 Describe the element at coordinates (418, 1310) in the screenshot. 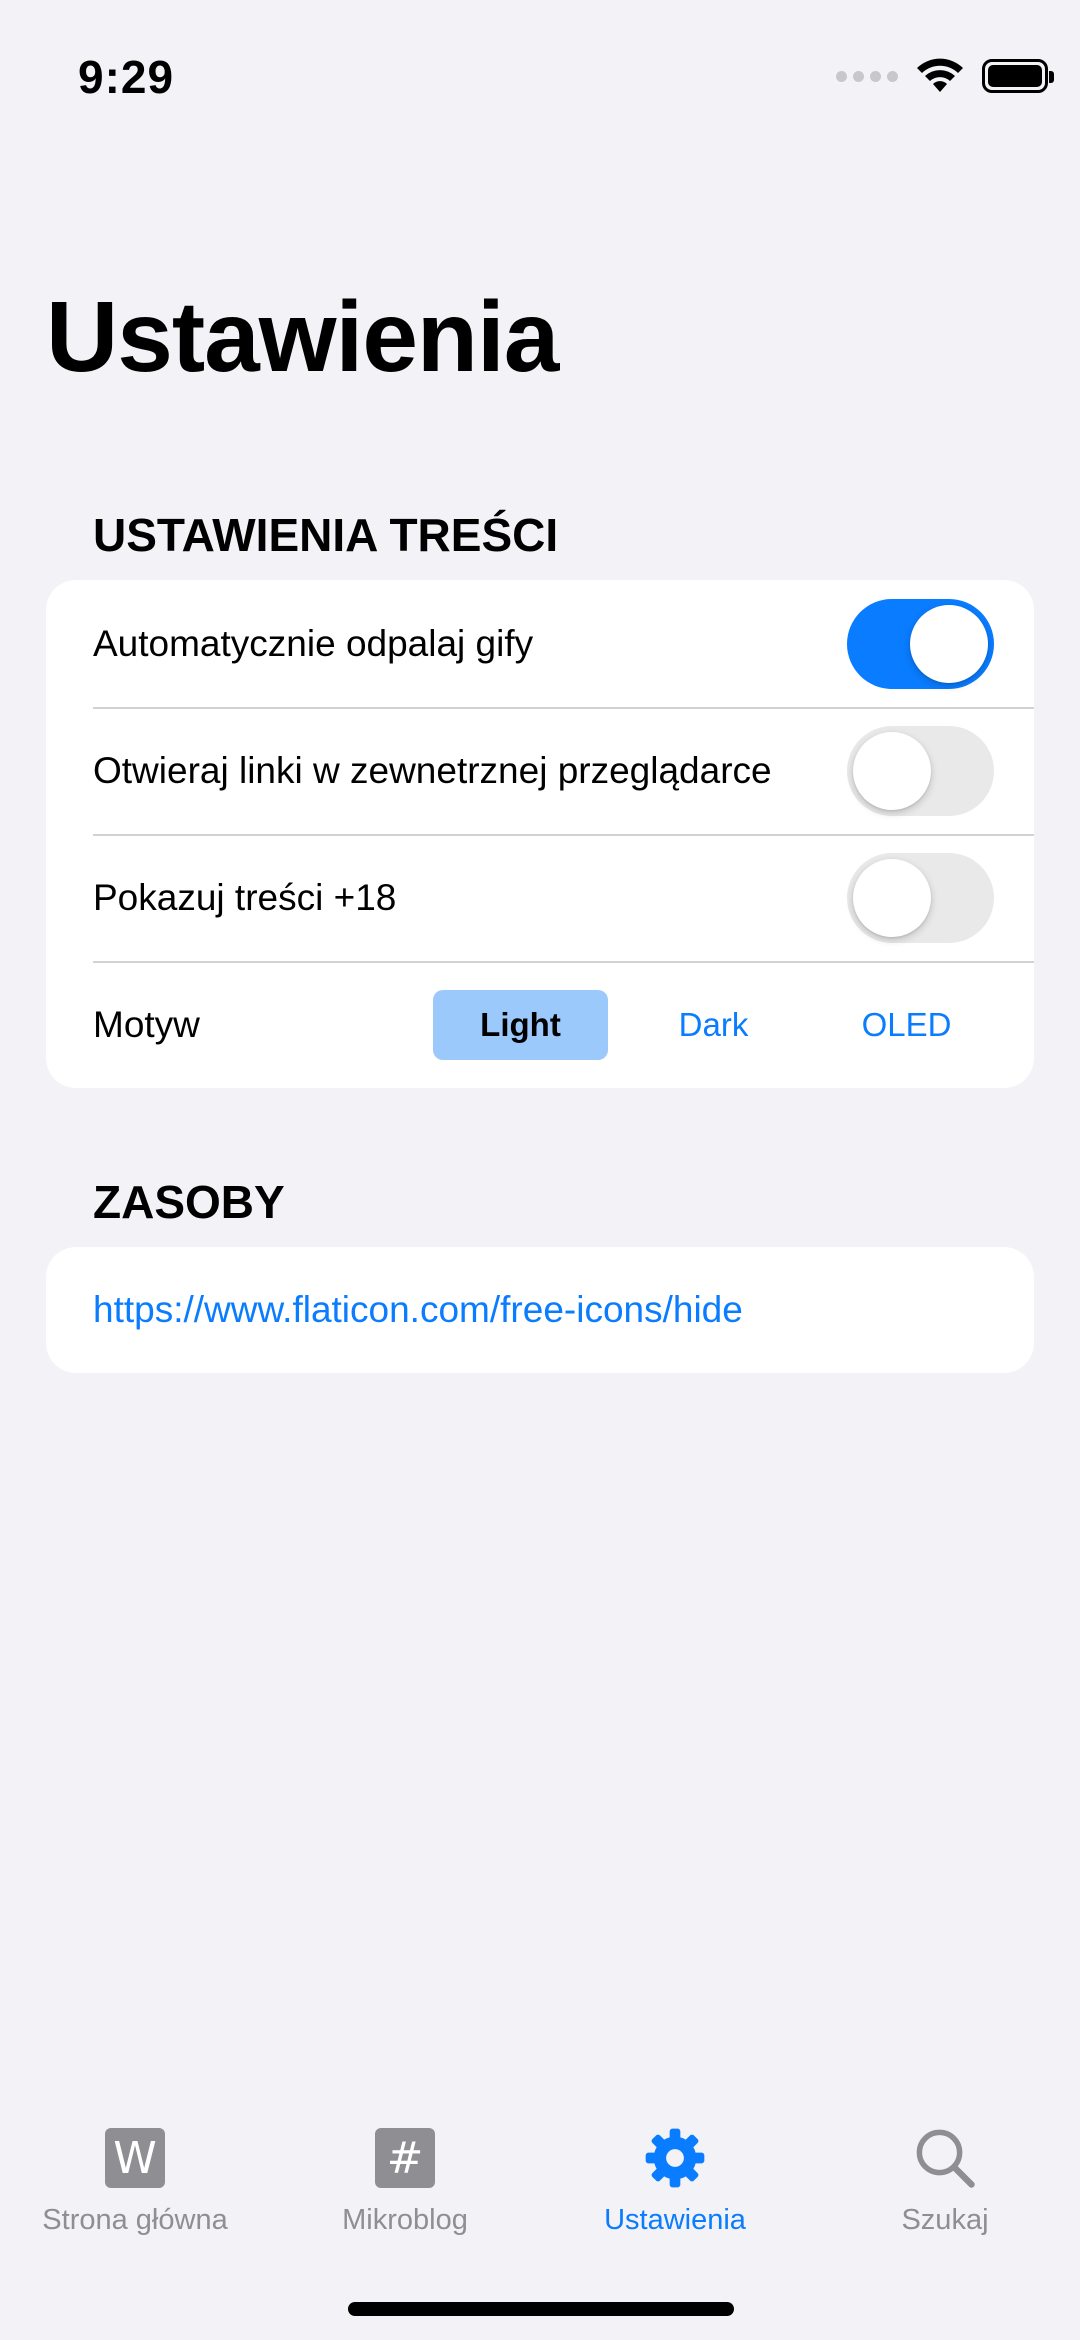

I see `flaticon-link: https://www.flaticon.com/free-icons/hide` at that location.